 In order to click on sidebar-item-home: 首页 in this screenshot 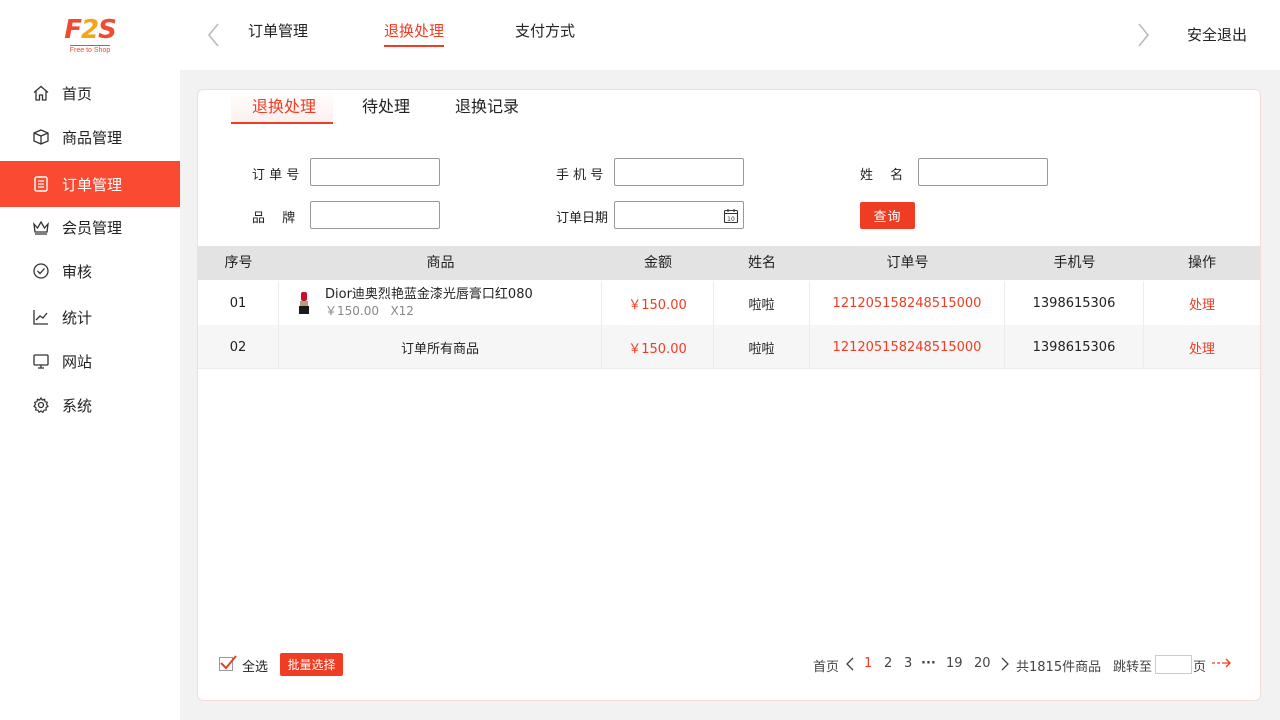, I will do `click(90, 93)`.